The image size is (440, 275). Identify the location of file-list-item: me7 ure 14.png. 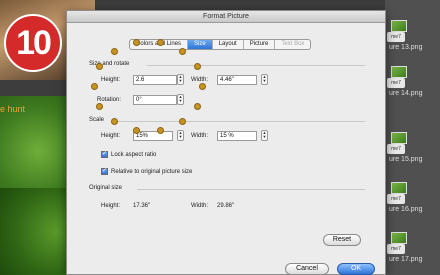
(412, 83).